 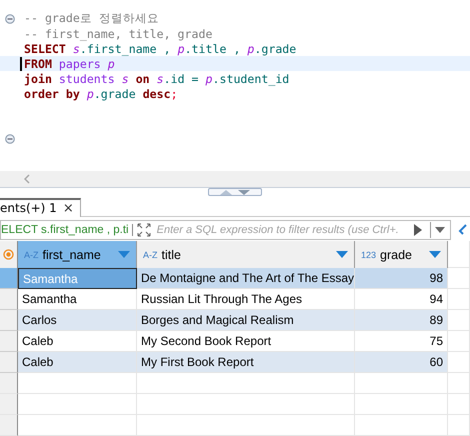 What do you see at coordinates (40, 207) in the screenshot?
I see `results-tab: ents(+) 1 ×` at bounding box center [40, 207].